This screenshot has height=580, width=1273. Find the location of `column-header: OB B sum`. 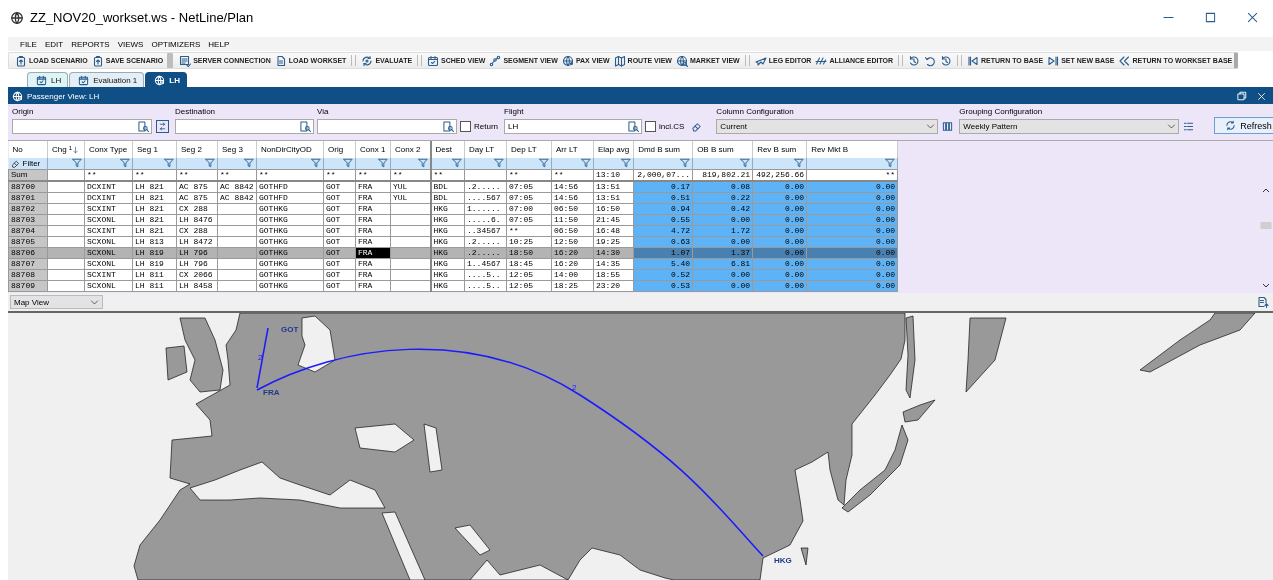

column-header: OB B sum is located at coordinates (722, 149).